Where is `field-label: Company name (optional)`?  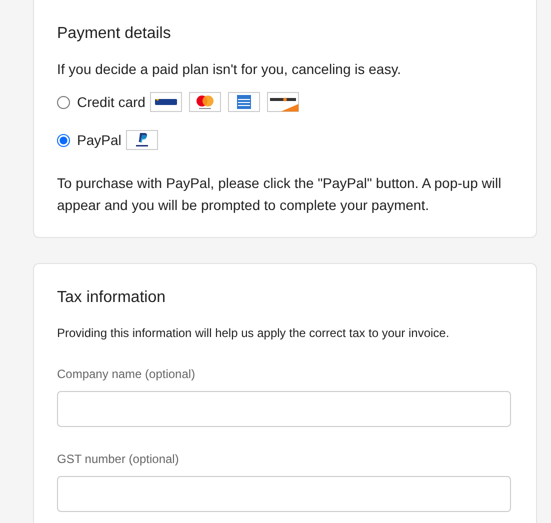 field-label: Company name (optional) is located at coordinates (126, 374).